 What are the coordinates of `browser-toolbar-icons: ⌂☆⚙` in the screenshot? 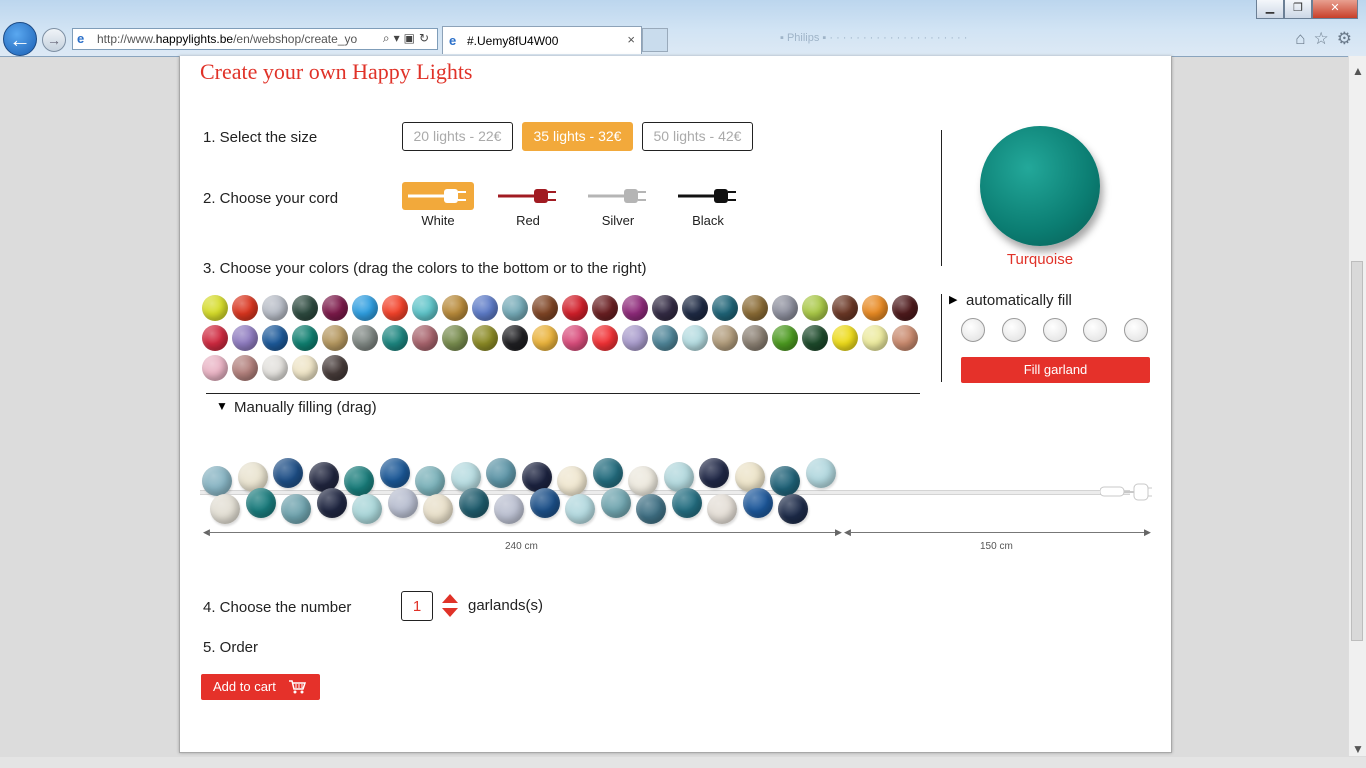 It's located at (1327, 39).